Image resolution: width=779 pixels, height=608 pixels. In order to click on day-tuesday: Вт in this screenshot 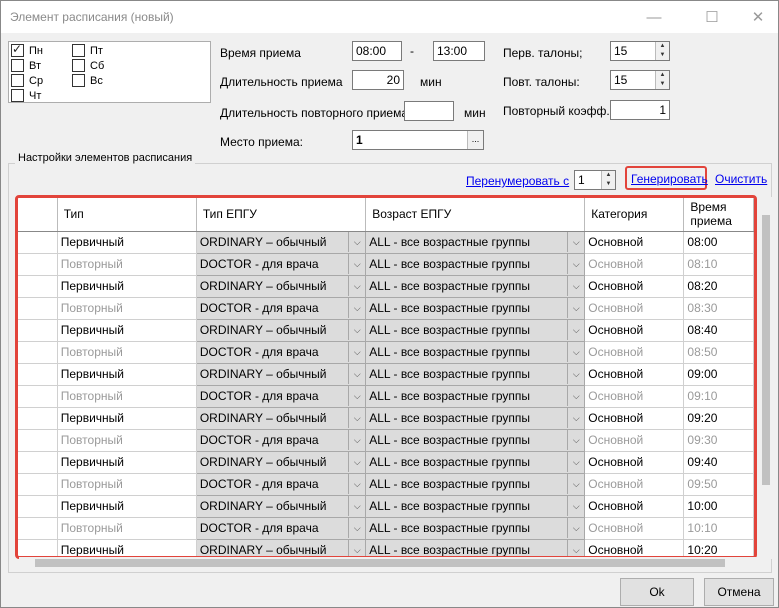, I will do `click(26, 65)`.